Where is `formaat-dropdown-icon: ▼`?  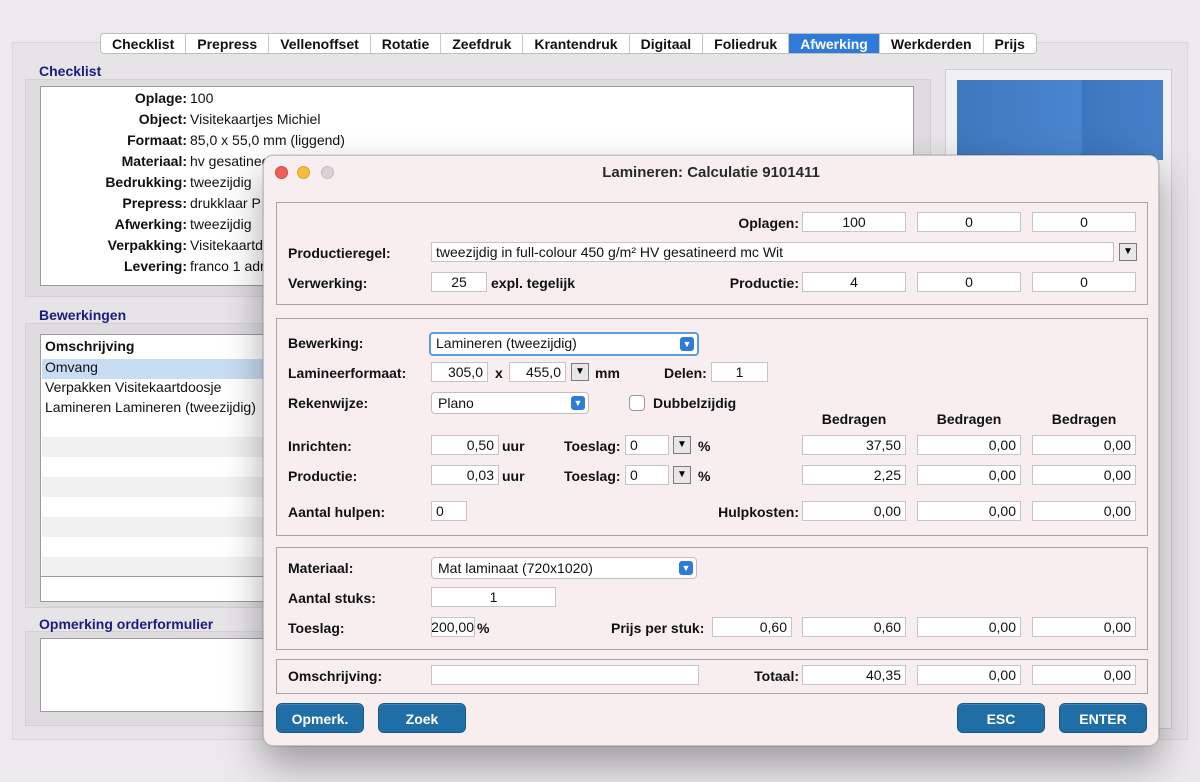
formaat-dropdown-icon: ▼ is located at coordinates (580, 372).